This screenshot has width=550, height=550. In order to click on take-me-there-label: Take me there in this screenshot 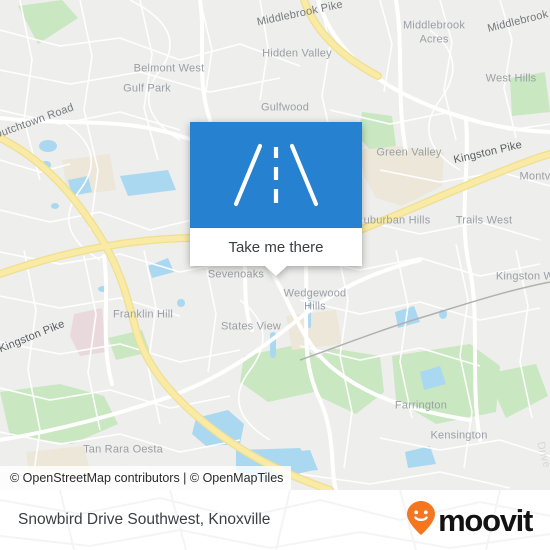, I will do `click(276, 247)`.